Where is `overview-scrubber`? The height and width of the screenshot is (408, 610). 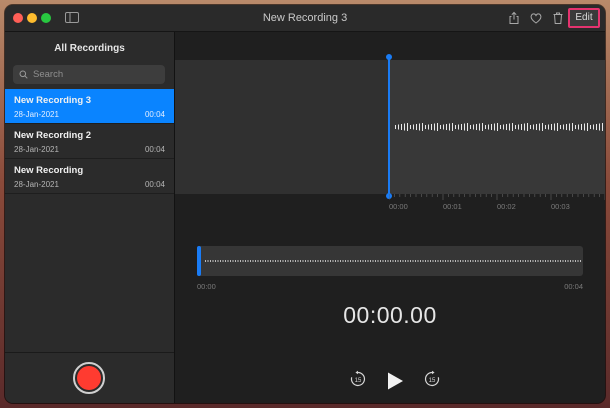 overview-scrubber is located at coordinates (390, 261).